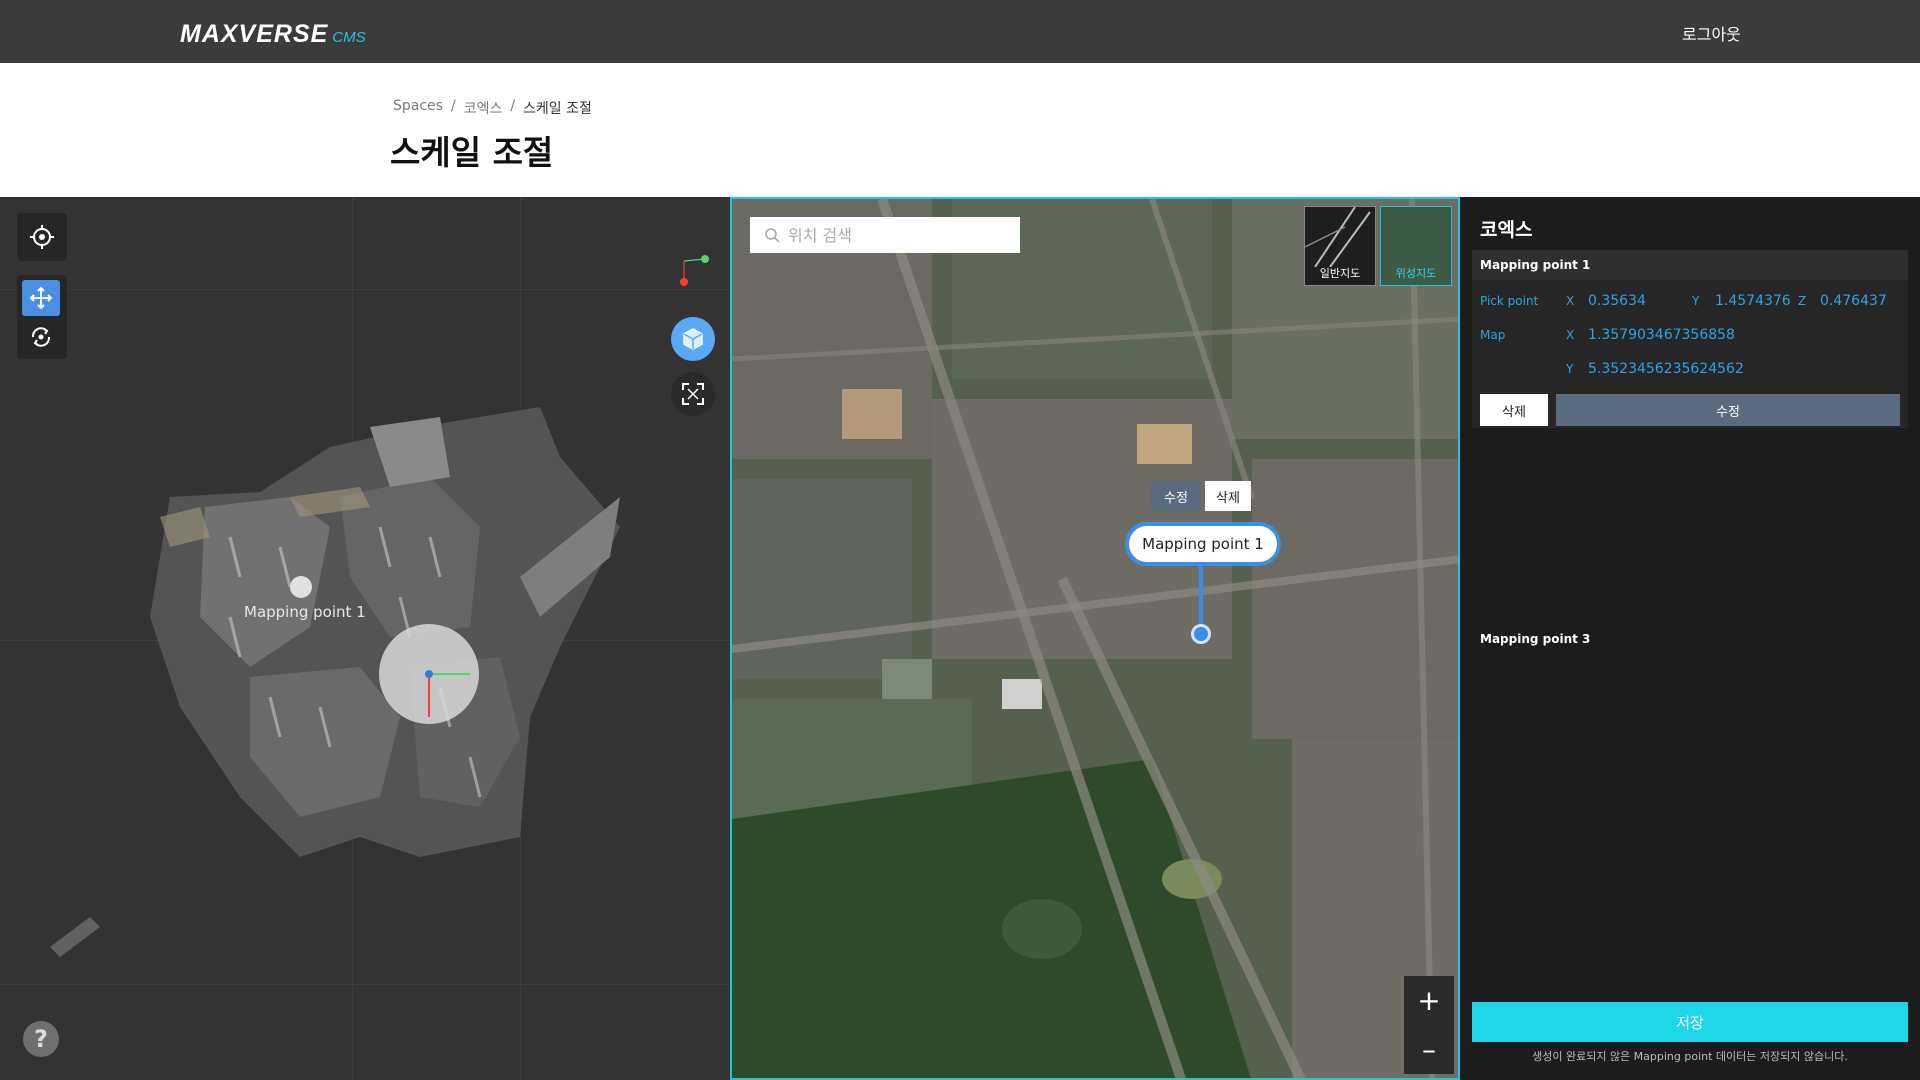  I want to click on recenter-button, so click(42, 237).